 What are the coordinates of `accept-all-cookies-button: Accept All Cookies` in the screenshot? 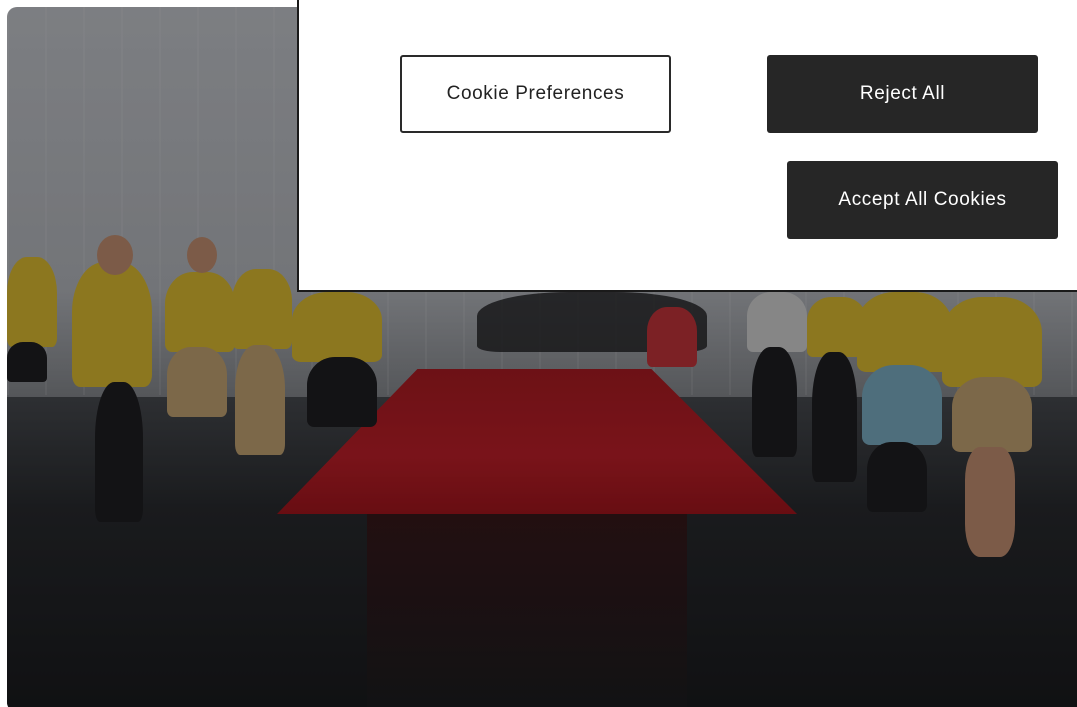 It's located at (922, 200).